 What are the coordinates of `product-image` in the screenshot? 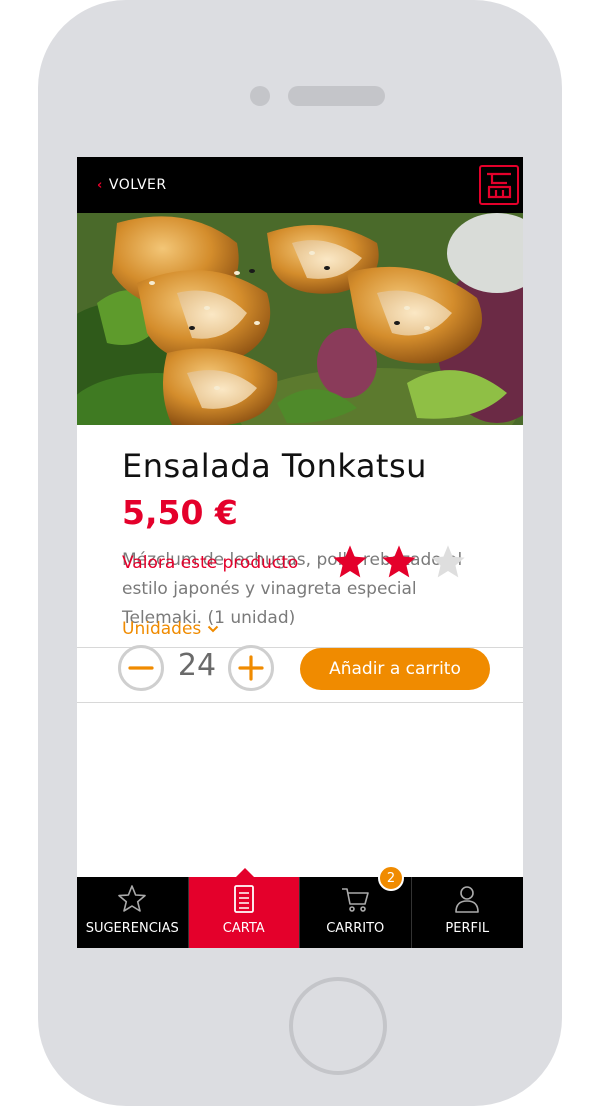 It's located at (300, 319).